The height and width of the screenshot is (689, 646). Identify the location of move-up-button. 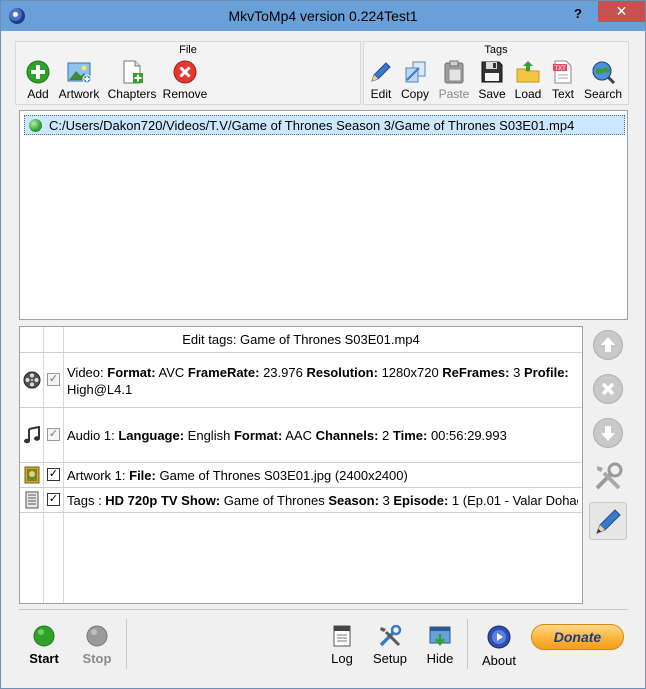
(608, 345).